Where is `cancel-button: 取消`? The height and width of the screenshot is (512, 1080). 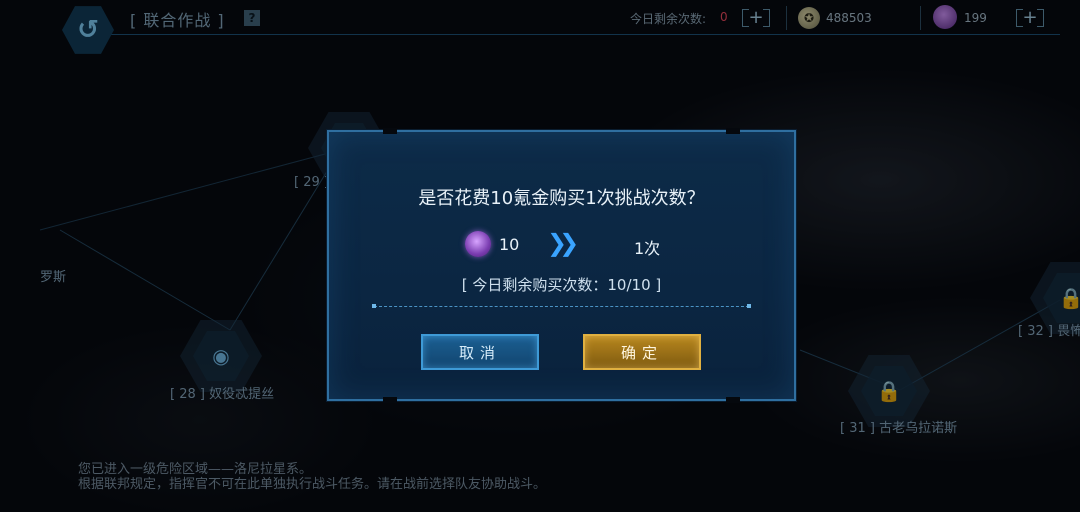
cancel-button: 取消 is located at coordinates (480, 352).